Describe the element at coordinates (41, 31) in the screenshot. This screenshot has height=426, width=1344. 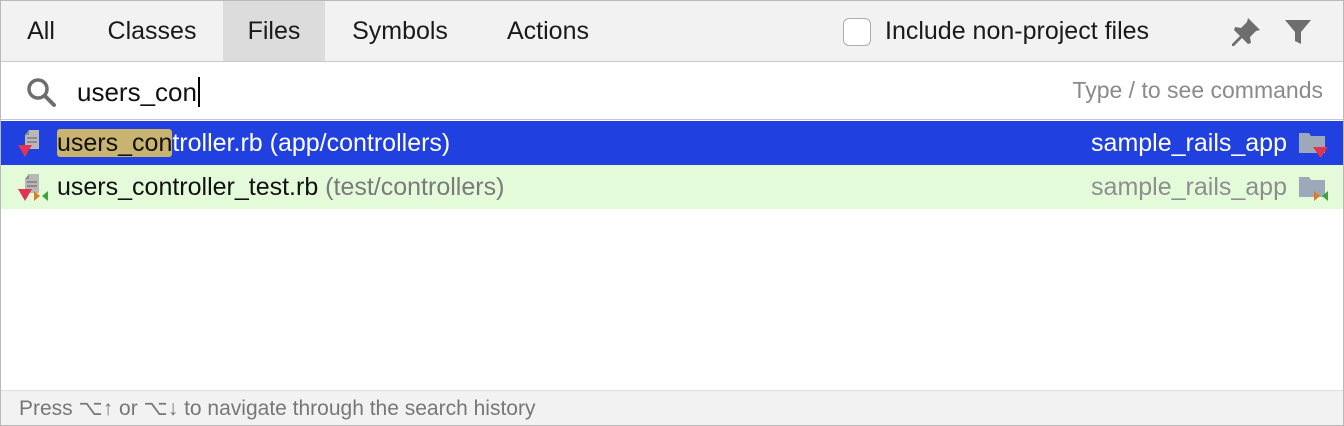
I see `tab-all: All` at that location.